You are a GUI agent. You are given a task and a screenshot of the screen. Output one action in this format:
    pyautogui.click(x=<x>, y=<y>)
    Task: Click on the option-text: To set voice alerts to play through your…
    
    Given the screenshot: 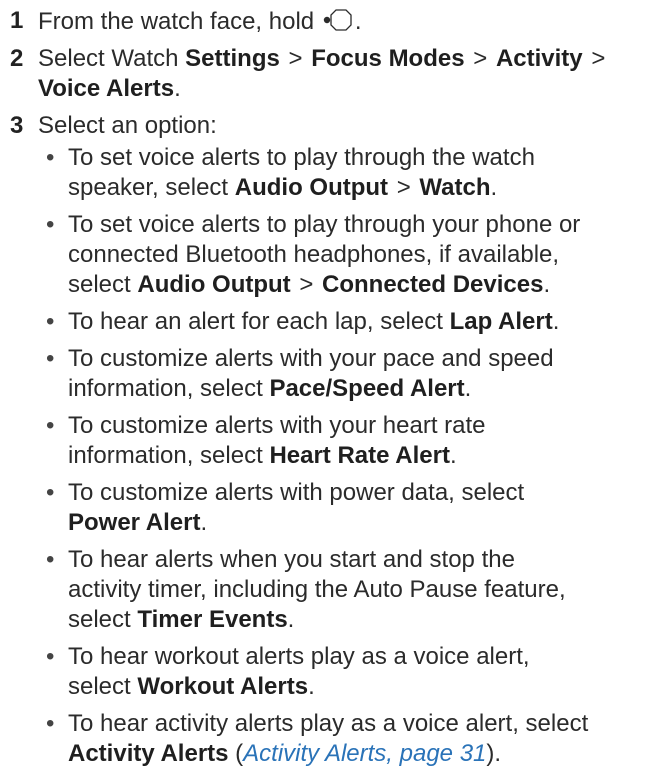 What is the action you would take?
    pyautogui.click(x=352, y=255)
    